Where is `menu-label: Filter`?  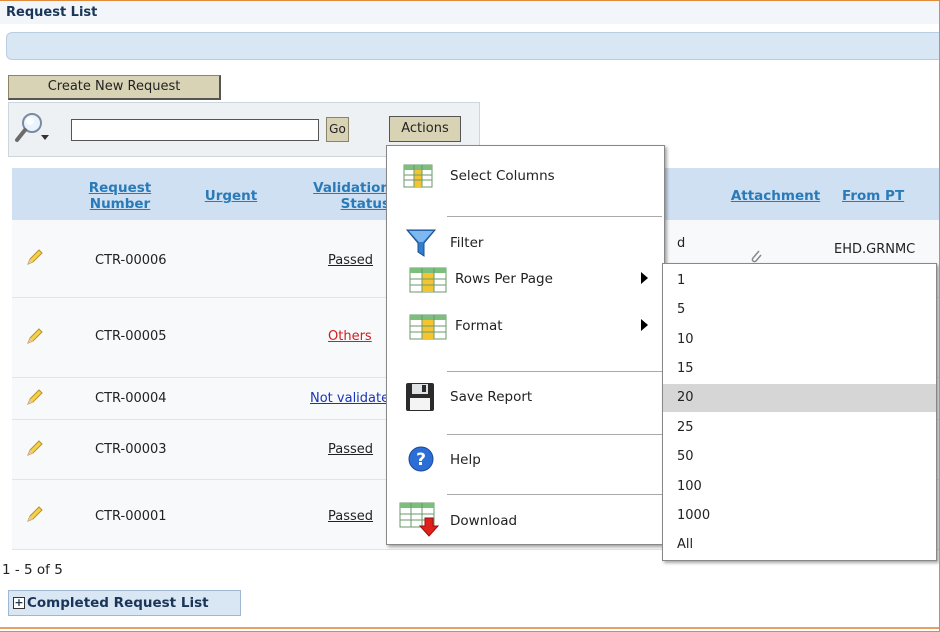
menu-label: Filter is located at coordinates (467, 243).